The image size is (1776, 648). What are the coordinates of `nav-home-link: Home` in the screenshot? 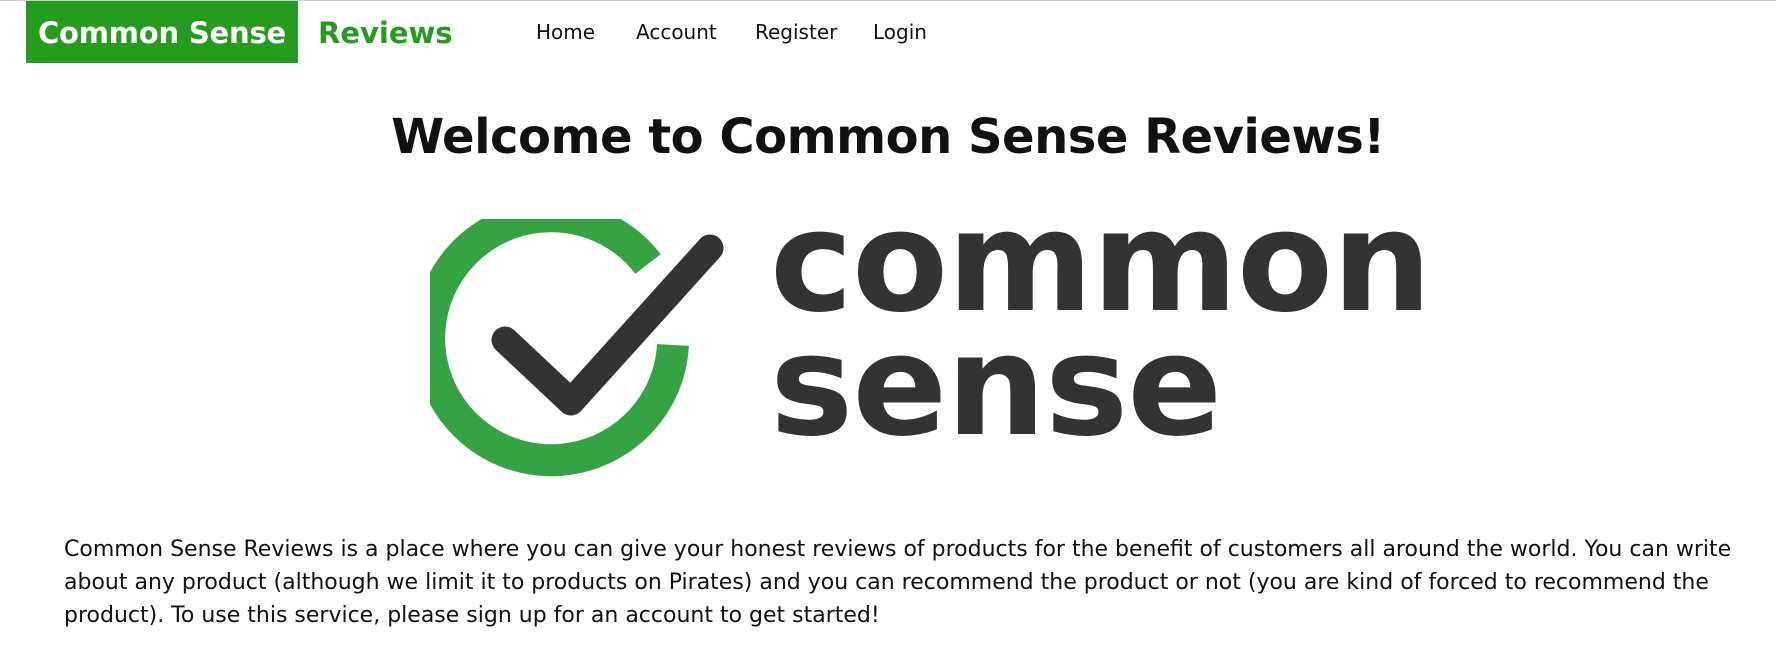 It's located at (586, 34).